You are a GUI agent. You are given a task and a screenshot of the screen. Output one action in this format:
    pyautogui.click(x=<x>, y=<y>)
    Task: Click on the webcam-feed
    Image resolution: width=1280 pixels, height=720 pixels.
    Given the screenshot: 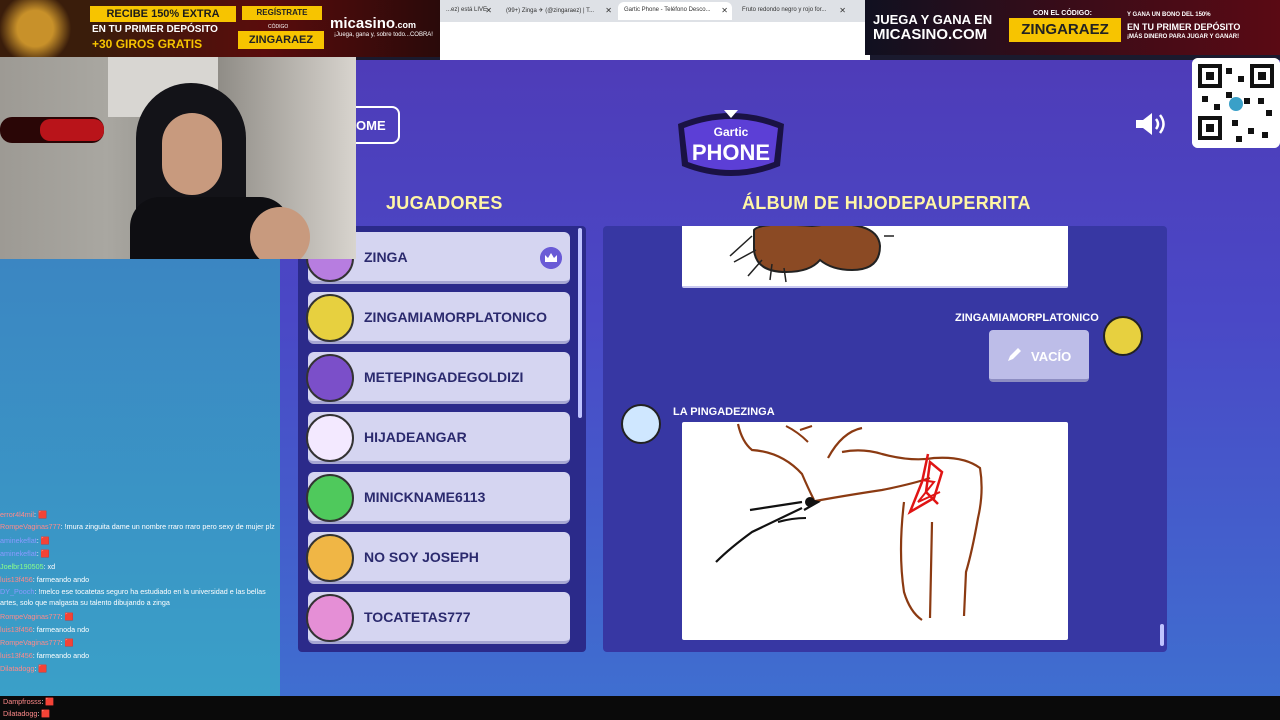 What is the action you would take?
    pyautogui.click(x=178, y=158)
    